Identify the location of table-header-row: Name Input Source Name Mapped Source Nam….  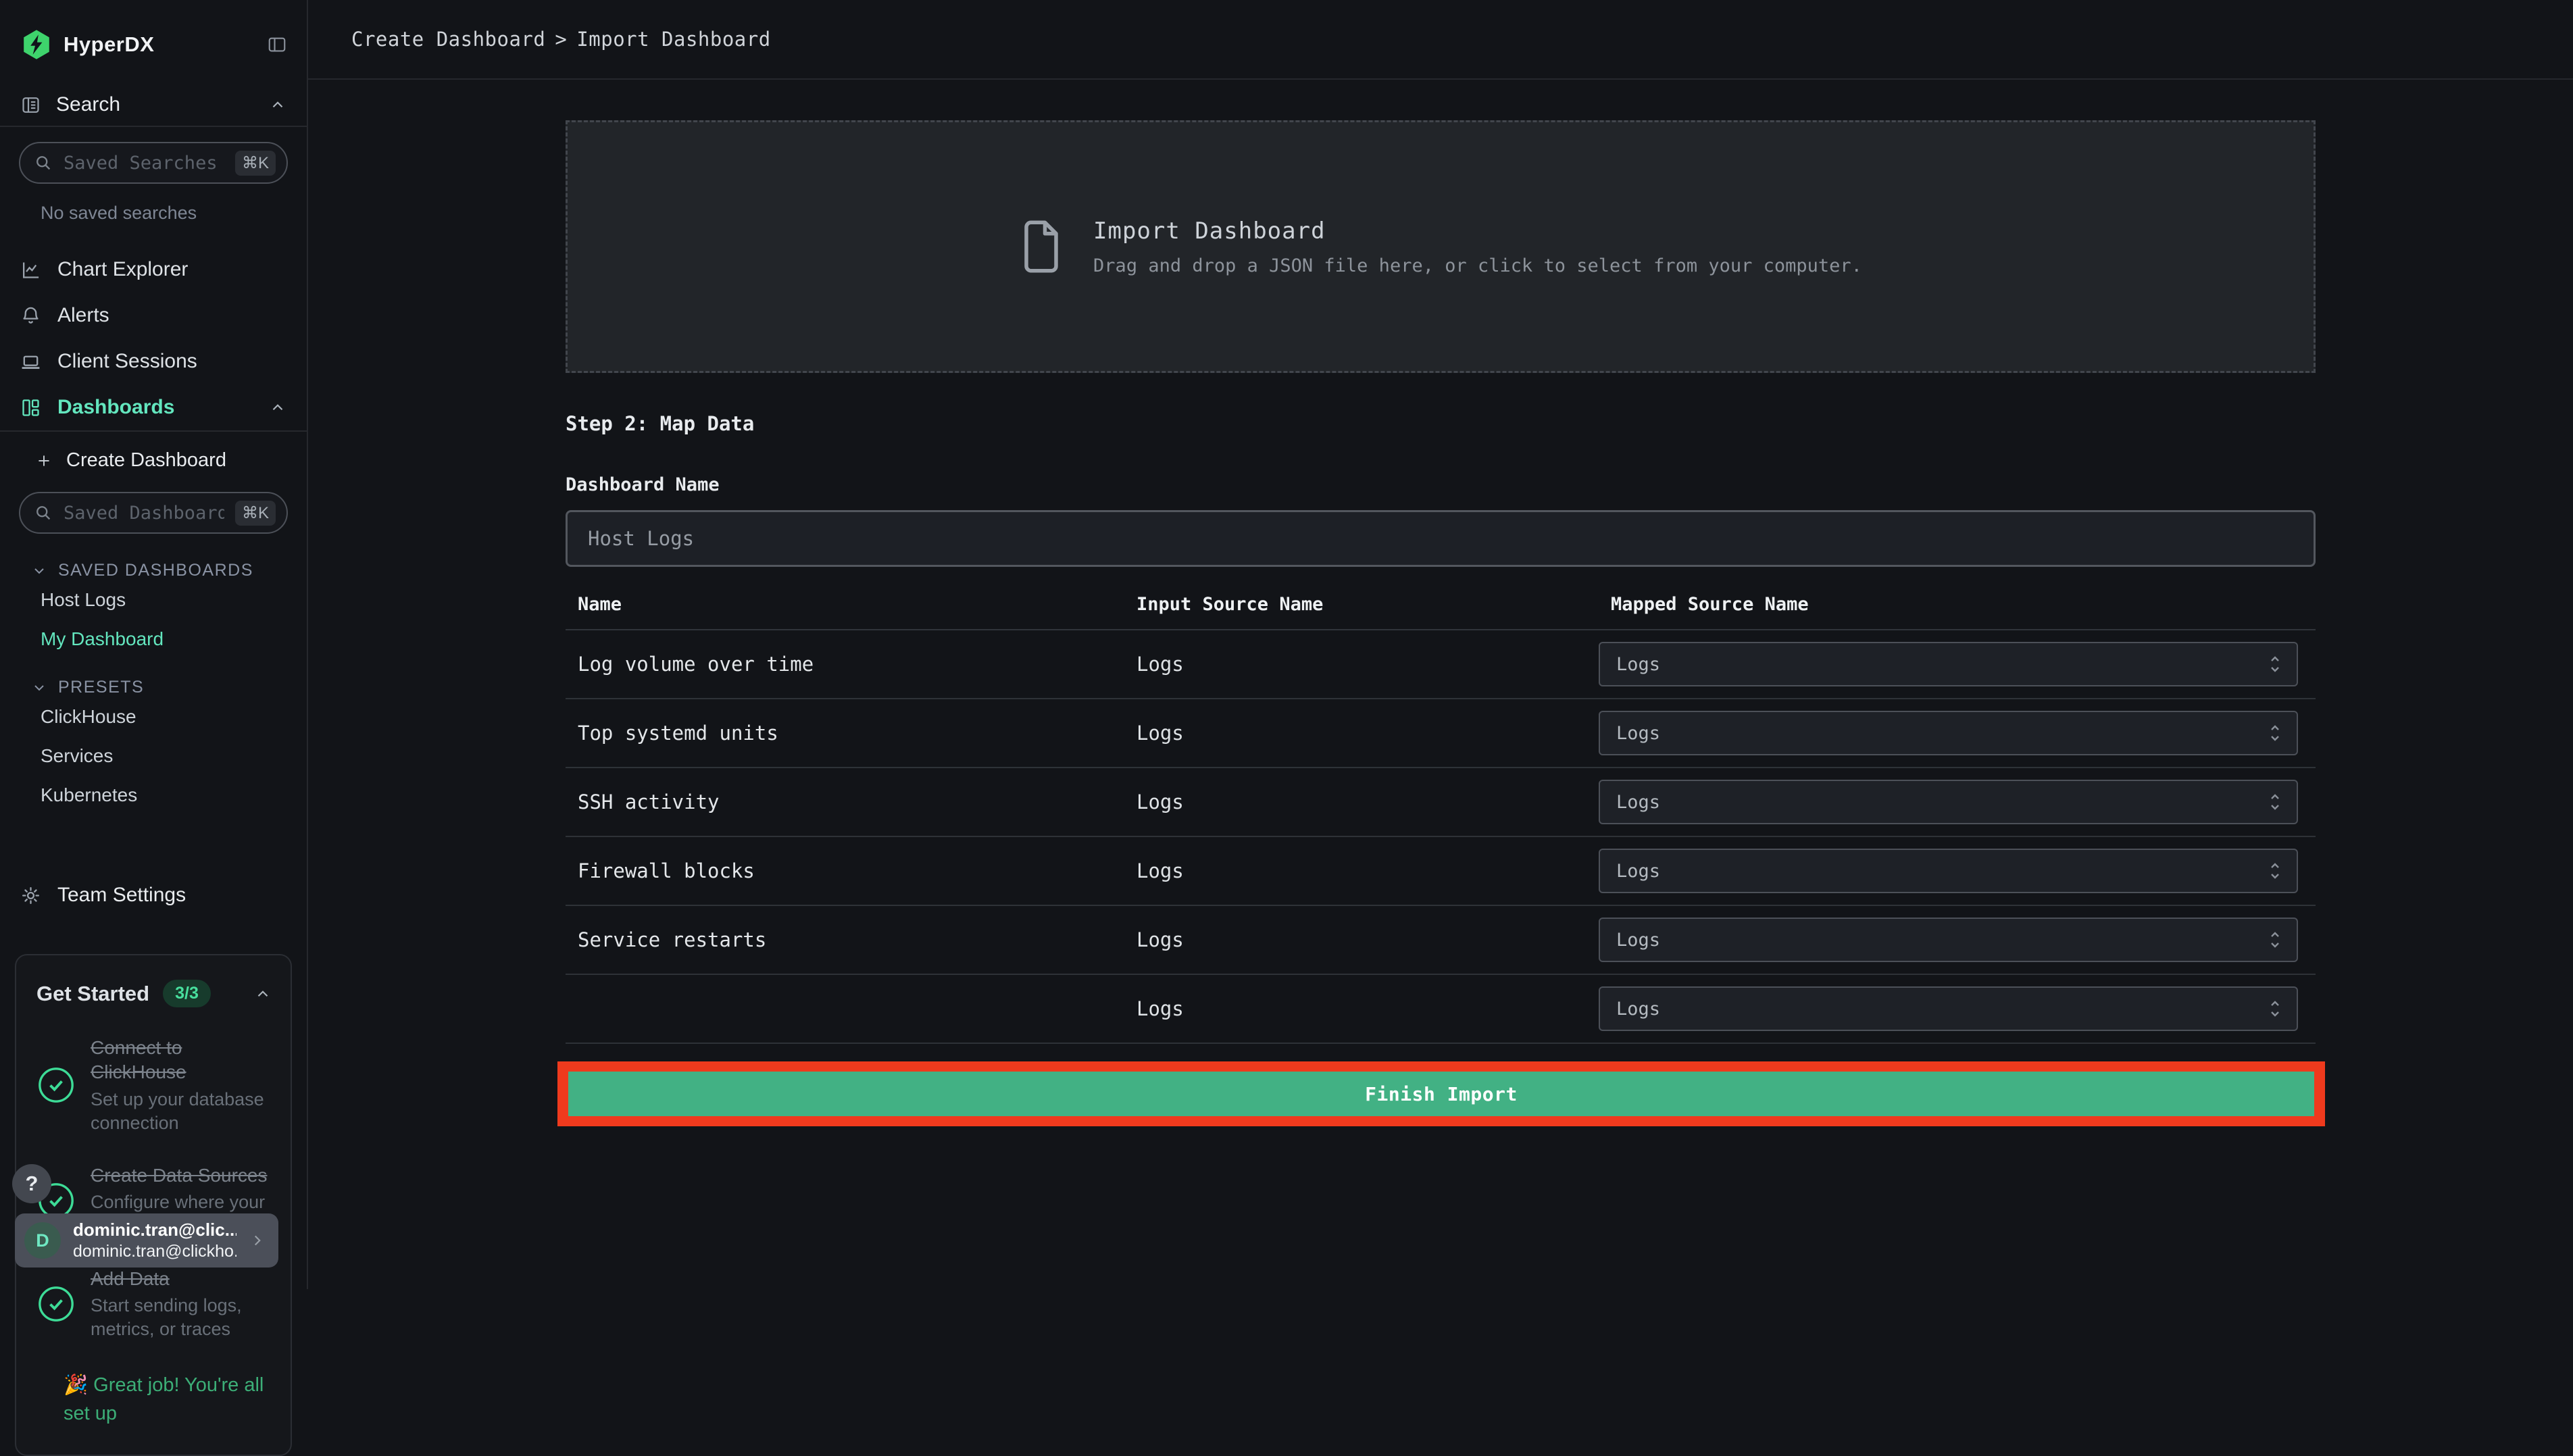
(1441, 604).